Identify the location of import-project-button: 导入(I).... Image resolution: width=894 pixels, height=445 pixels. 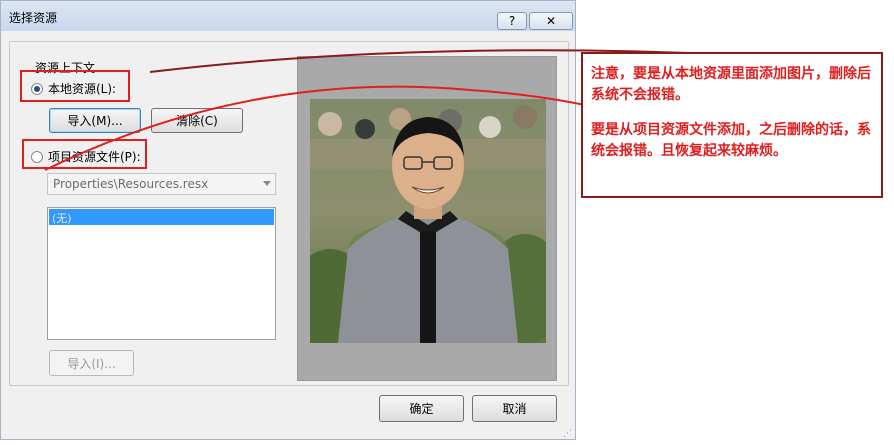
(91, 363).